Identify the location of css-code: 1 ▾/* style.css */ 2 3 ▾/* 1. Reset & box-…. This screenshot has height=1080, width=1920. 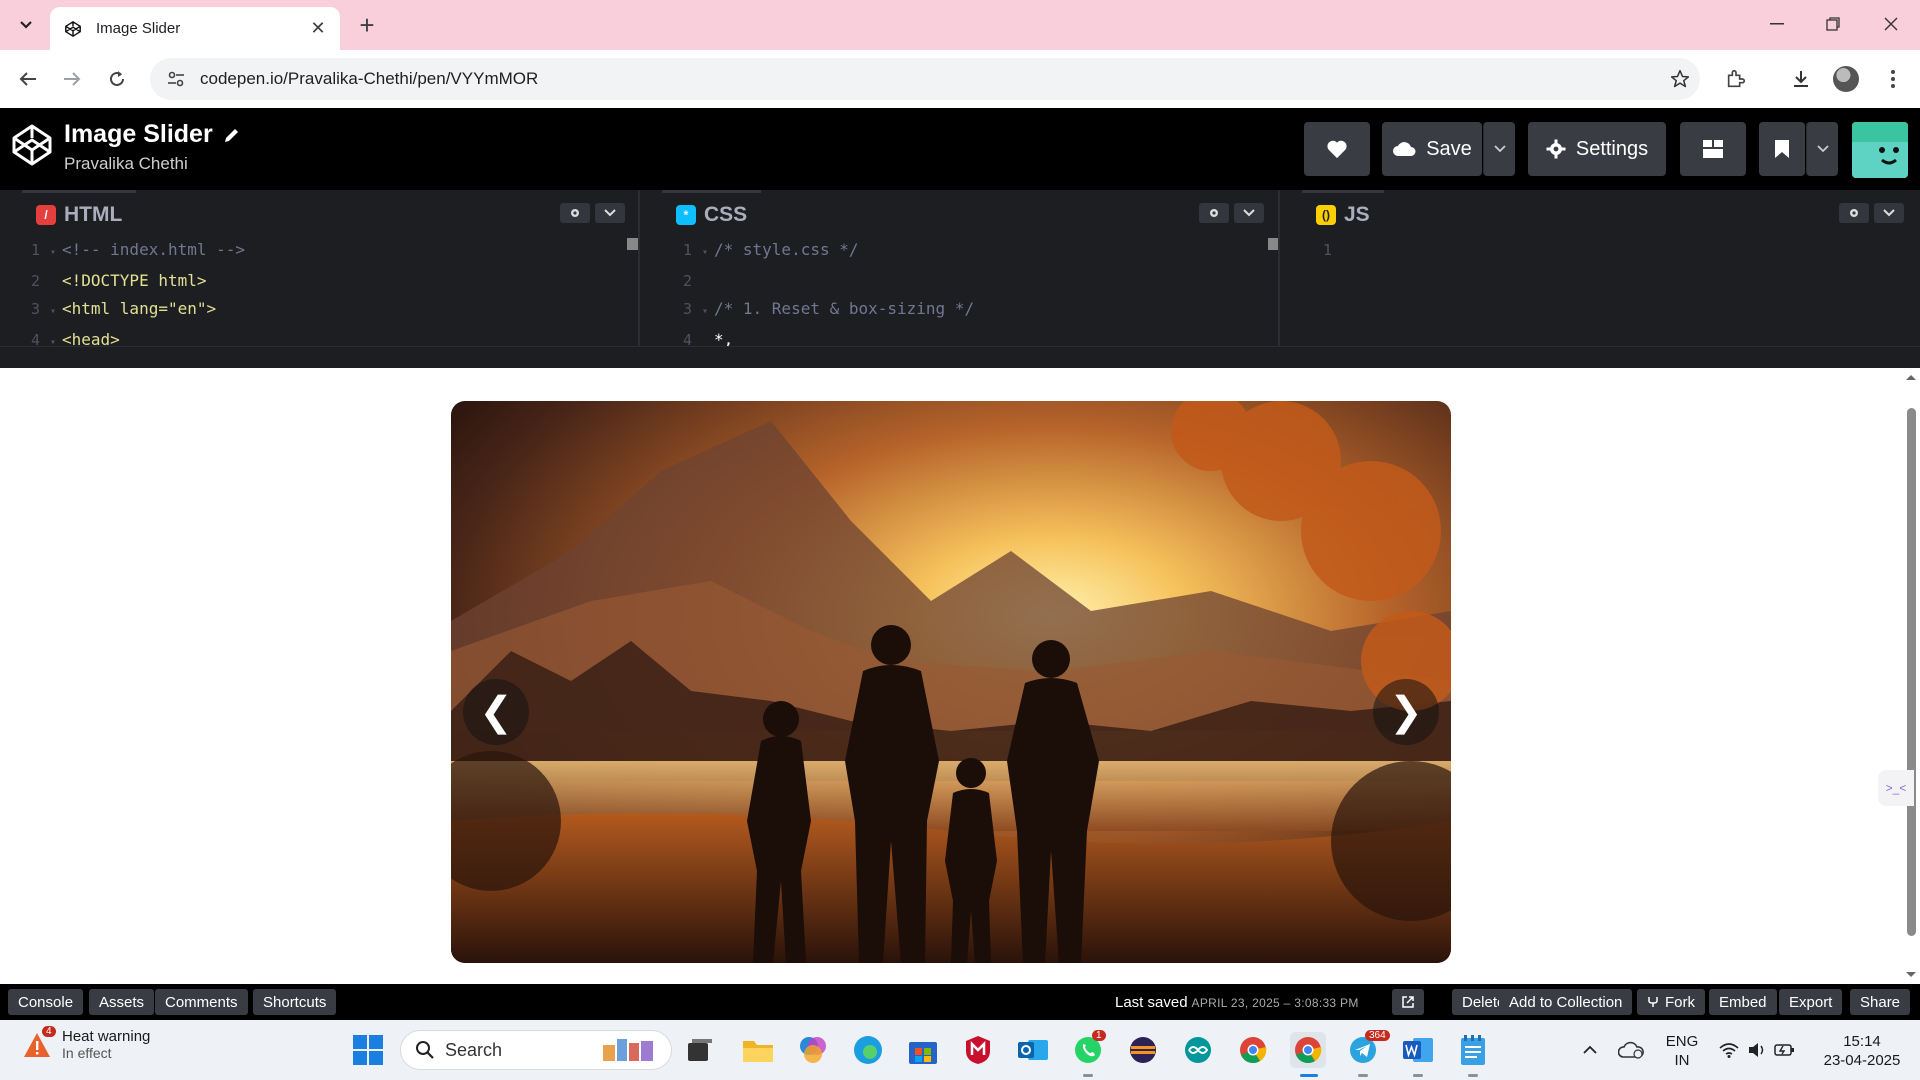
(970, 291).